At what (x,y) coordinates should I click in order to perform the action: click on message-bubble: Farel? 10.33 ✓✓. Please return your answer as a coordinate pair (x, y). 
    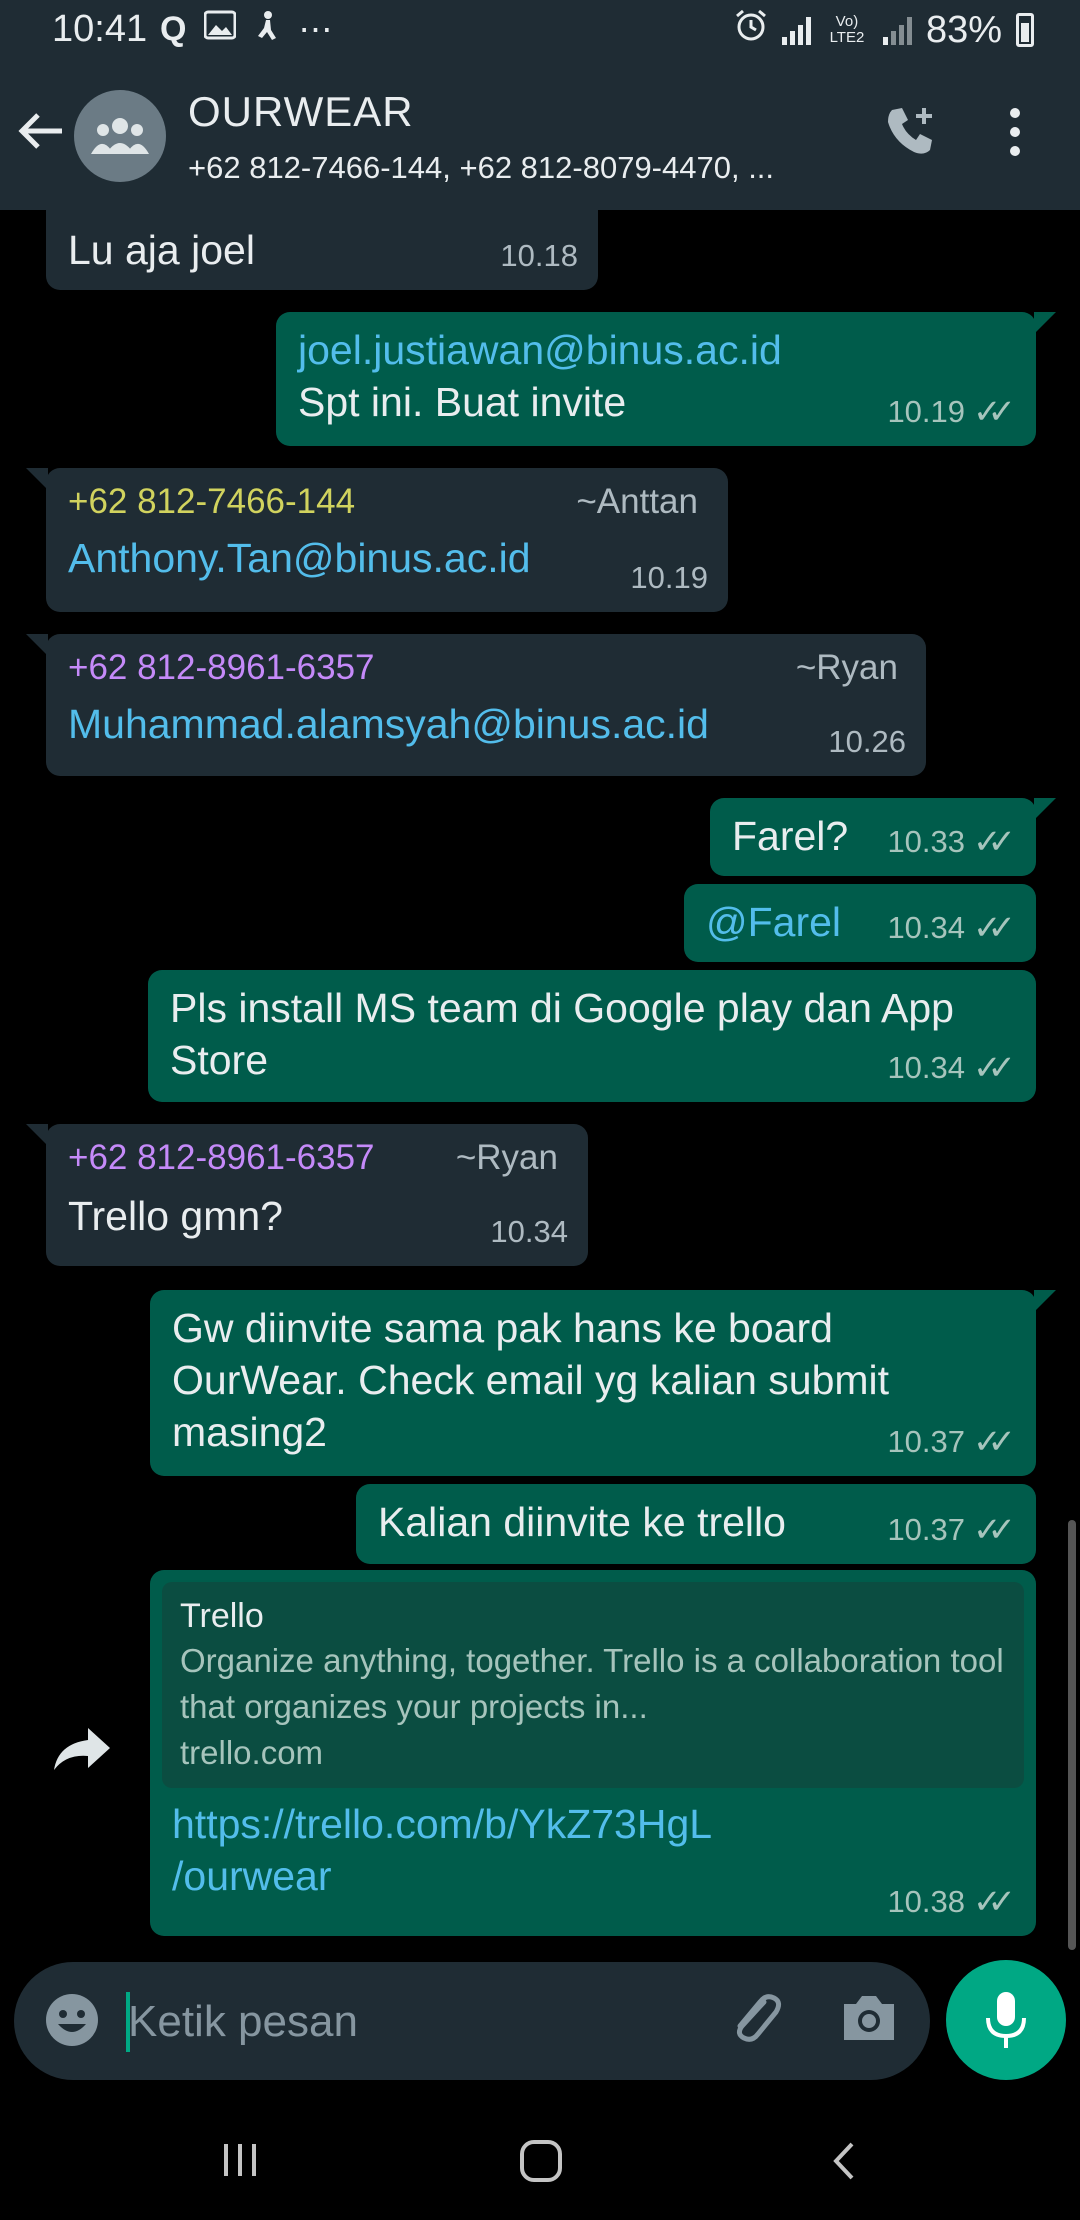
    Looking at the image, I should click on (883, 837).